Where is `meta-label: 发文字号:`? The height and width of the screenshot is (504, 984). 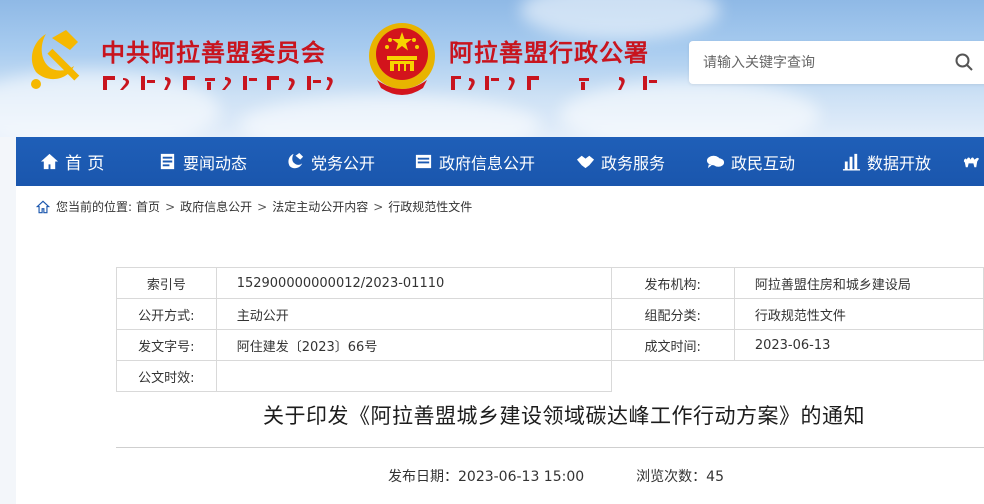
meta-label: 发文字号: is located at coordinates (166, 345).